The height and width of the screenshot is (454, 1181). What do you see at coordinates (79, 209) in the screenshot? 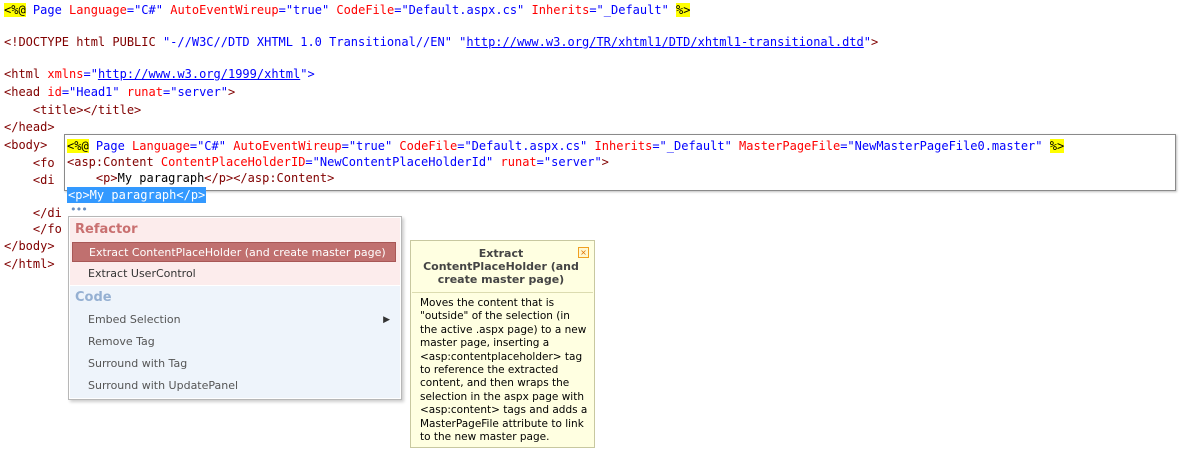
I see `smart-tag-icon: •••` at bounding box center [79, 209].